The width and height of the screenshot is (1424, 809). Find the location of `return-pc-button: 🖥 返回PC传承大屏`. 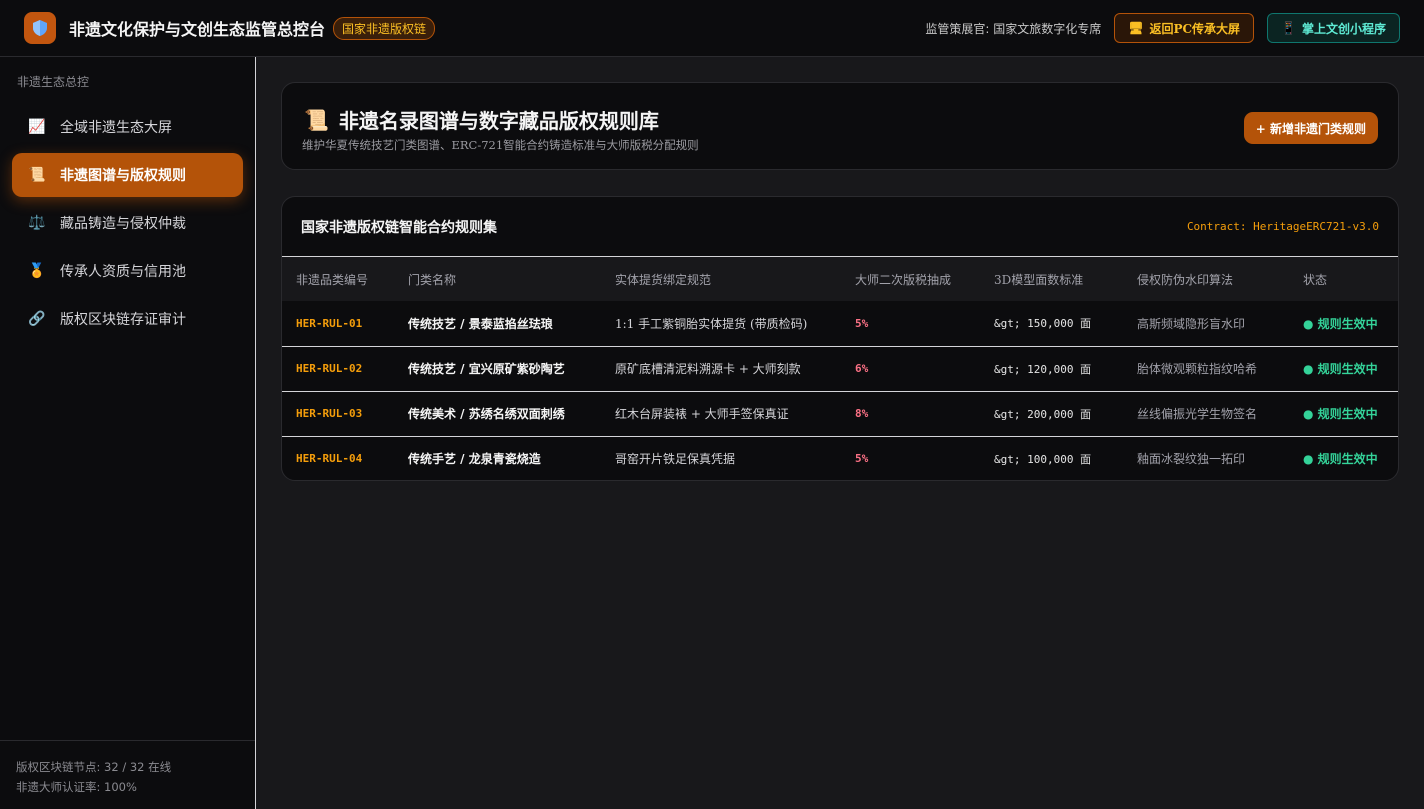

return-pc-button: 🖥 返回PC传承大屏 is located at coordinates (1184, 28).